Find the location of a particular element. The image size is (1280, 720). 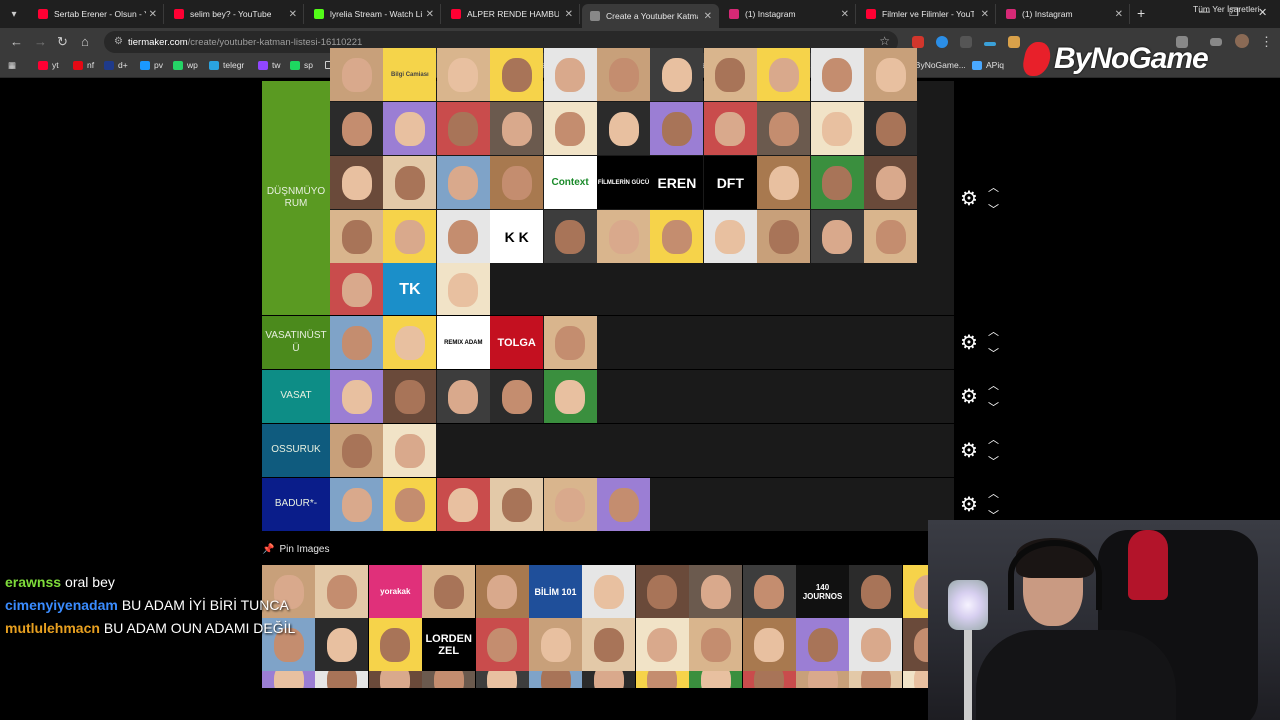

tier-thumbnail: TOLGA is located at coordinates (517, 342).